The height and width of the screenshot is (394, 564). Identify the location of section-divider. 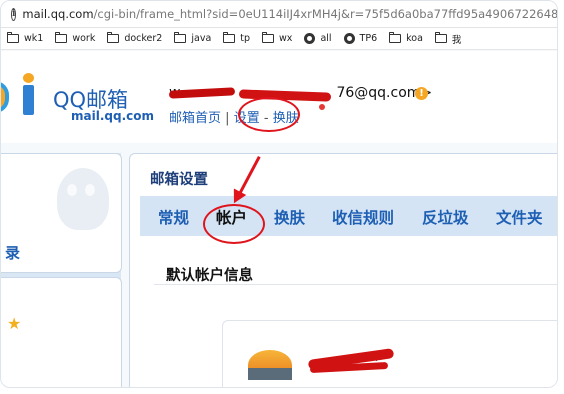
(355, 284).